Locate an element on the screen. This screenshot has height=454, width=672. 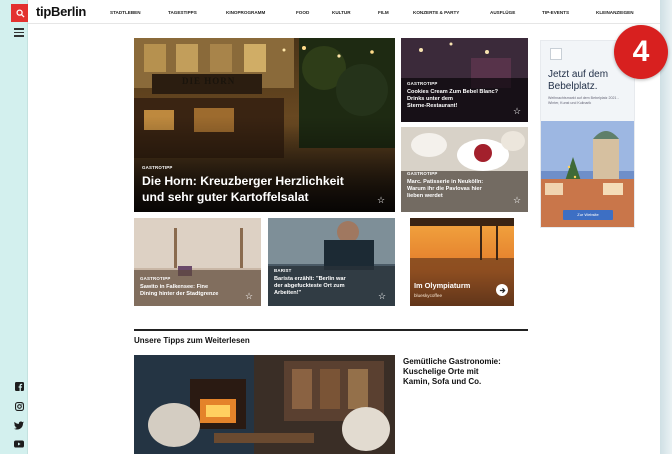
hero-kicker: GASTROTIPP is located at coordinates (157, 167).